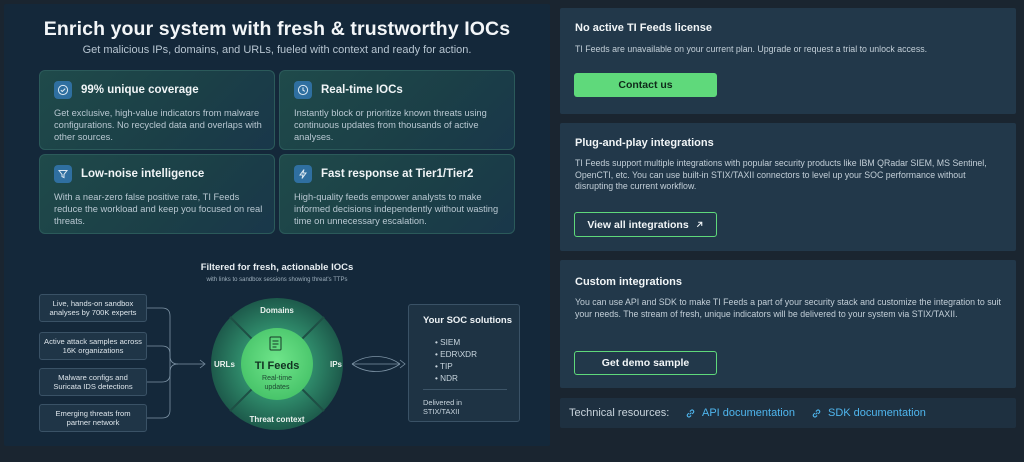 The height and width of the screenshot is (462, 1024). What do you see at coordinates (303, 90) in the screenshot?
I see `clock-icon` at bounding box center [303, 90].